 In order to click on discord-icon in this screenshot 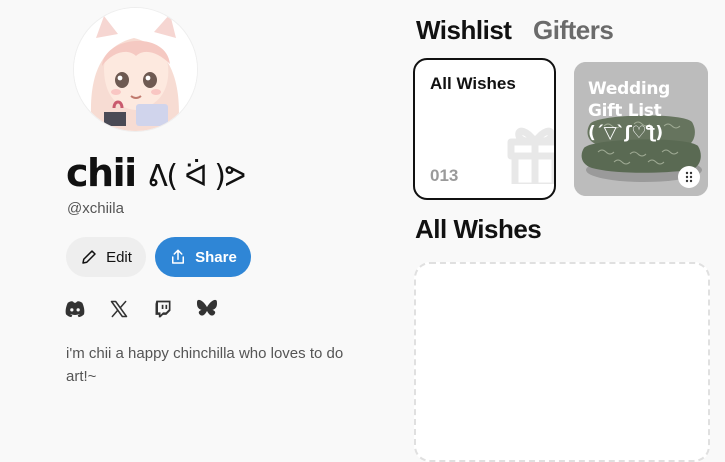, I will do `click(75, 309)`.